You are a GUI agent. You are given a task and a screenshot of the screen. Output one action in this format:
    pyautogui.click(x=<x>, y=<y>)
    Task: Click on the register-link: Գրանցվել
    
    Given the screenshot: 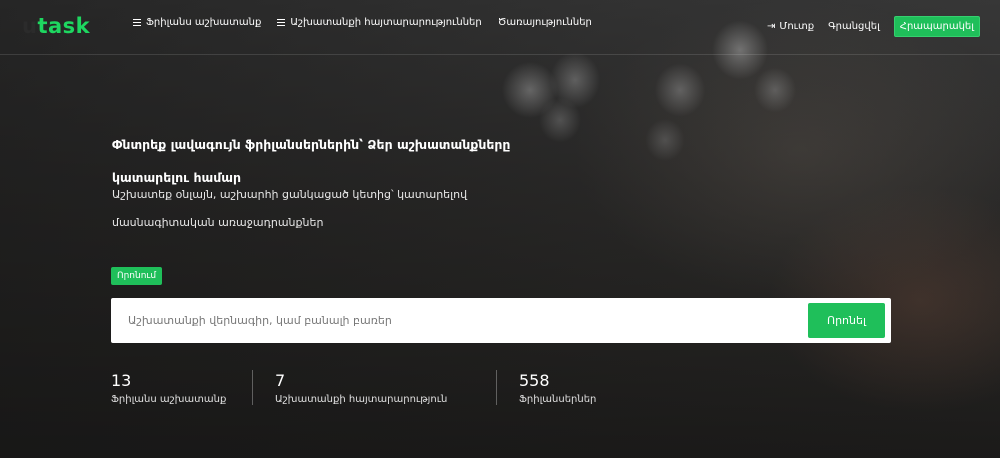 What is the action you would take?
    pyautogui.click(x=854, y=26)
    